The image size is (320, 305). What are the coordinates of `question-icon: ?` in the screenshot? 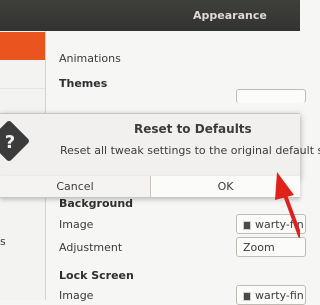 It's located at (20, 141).